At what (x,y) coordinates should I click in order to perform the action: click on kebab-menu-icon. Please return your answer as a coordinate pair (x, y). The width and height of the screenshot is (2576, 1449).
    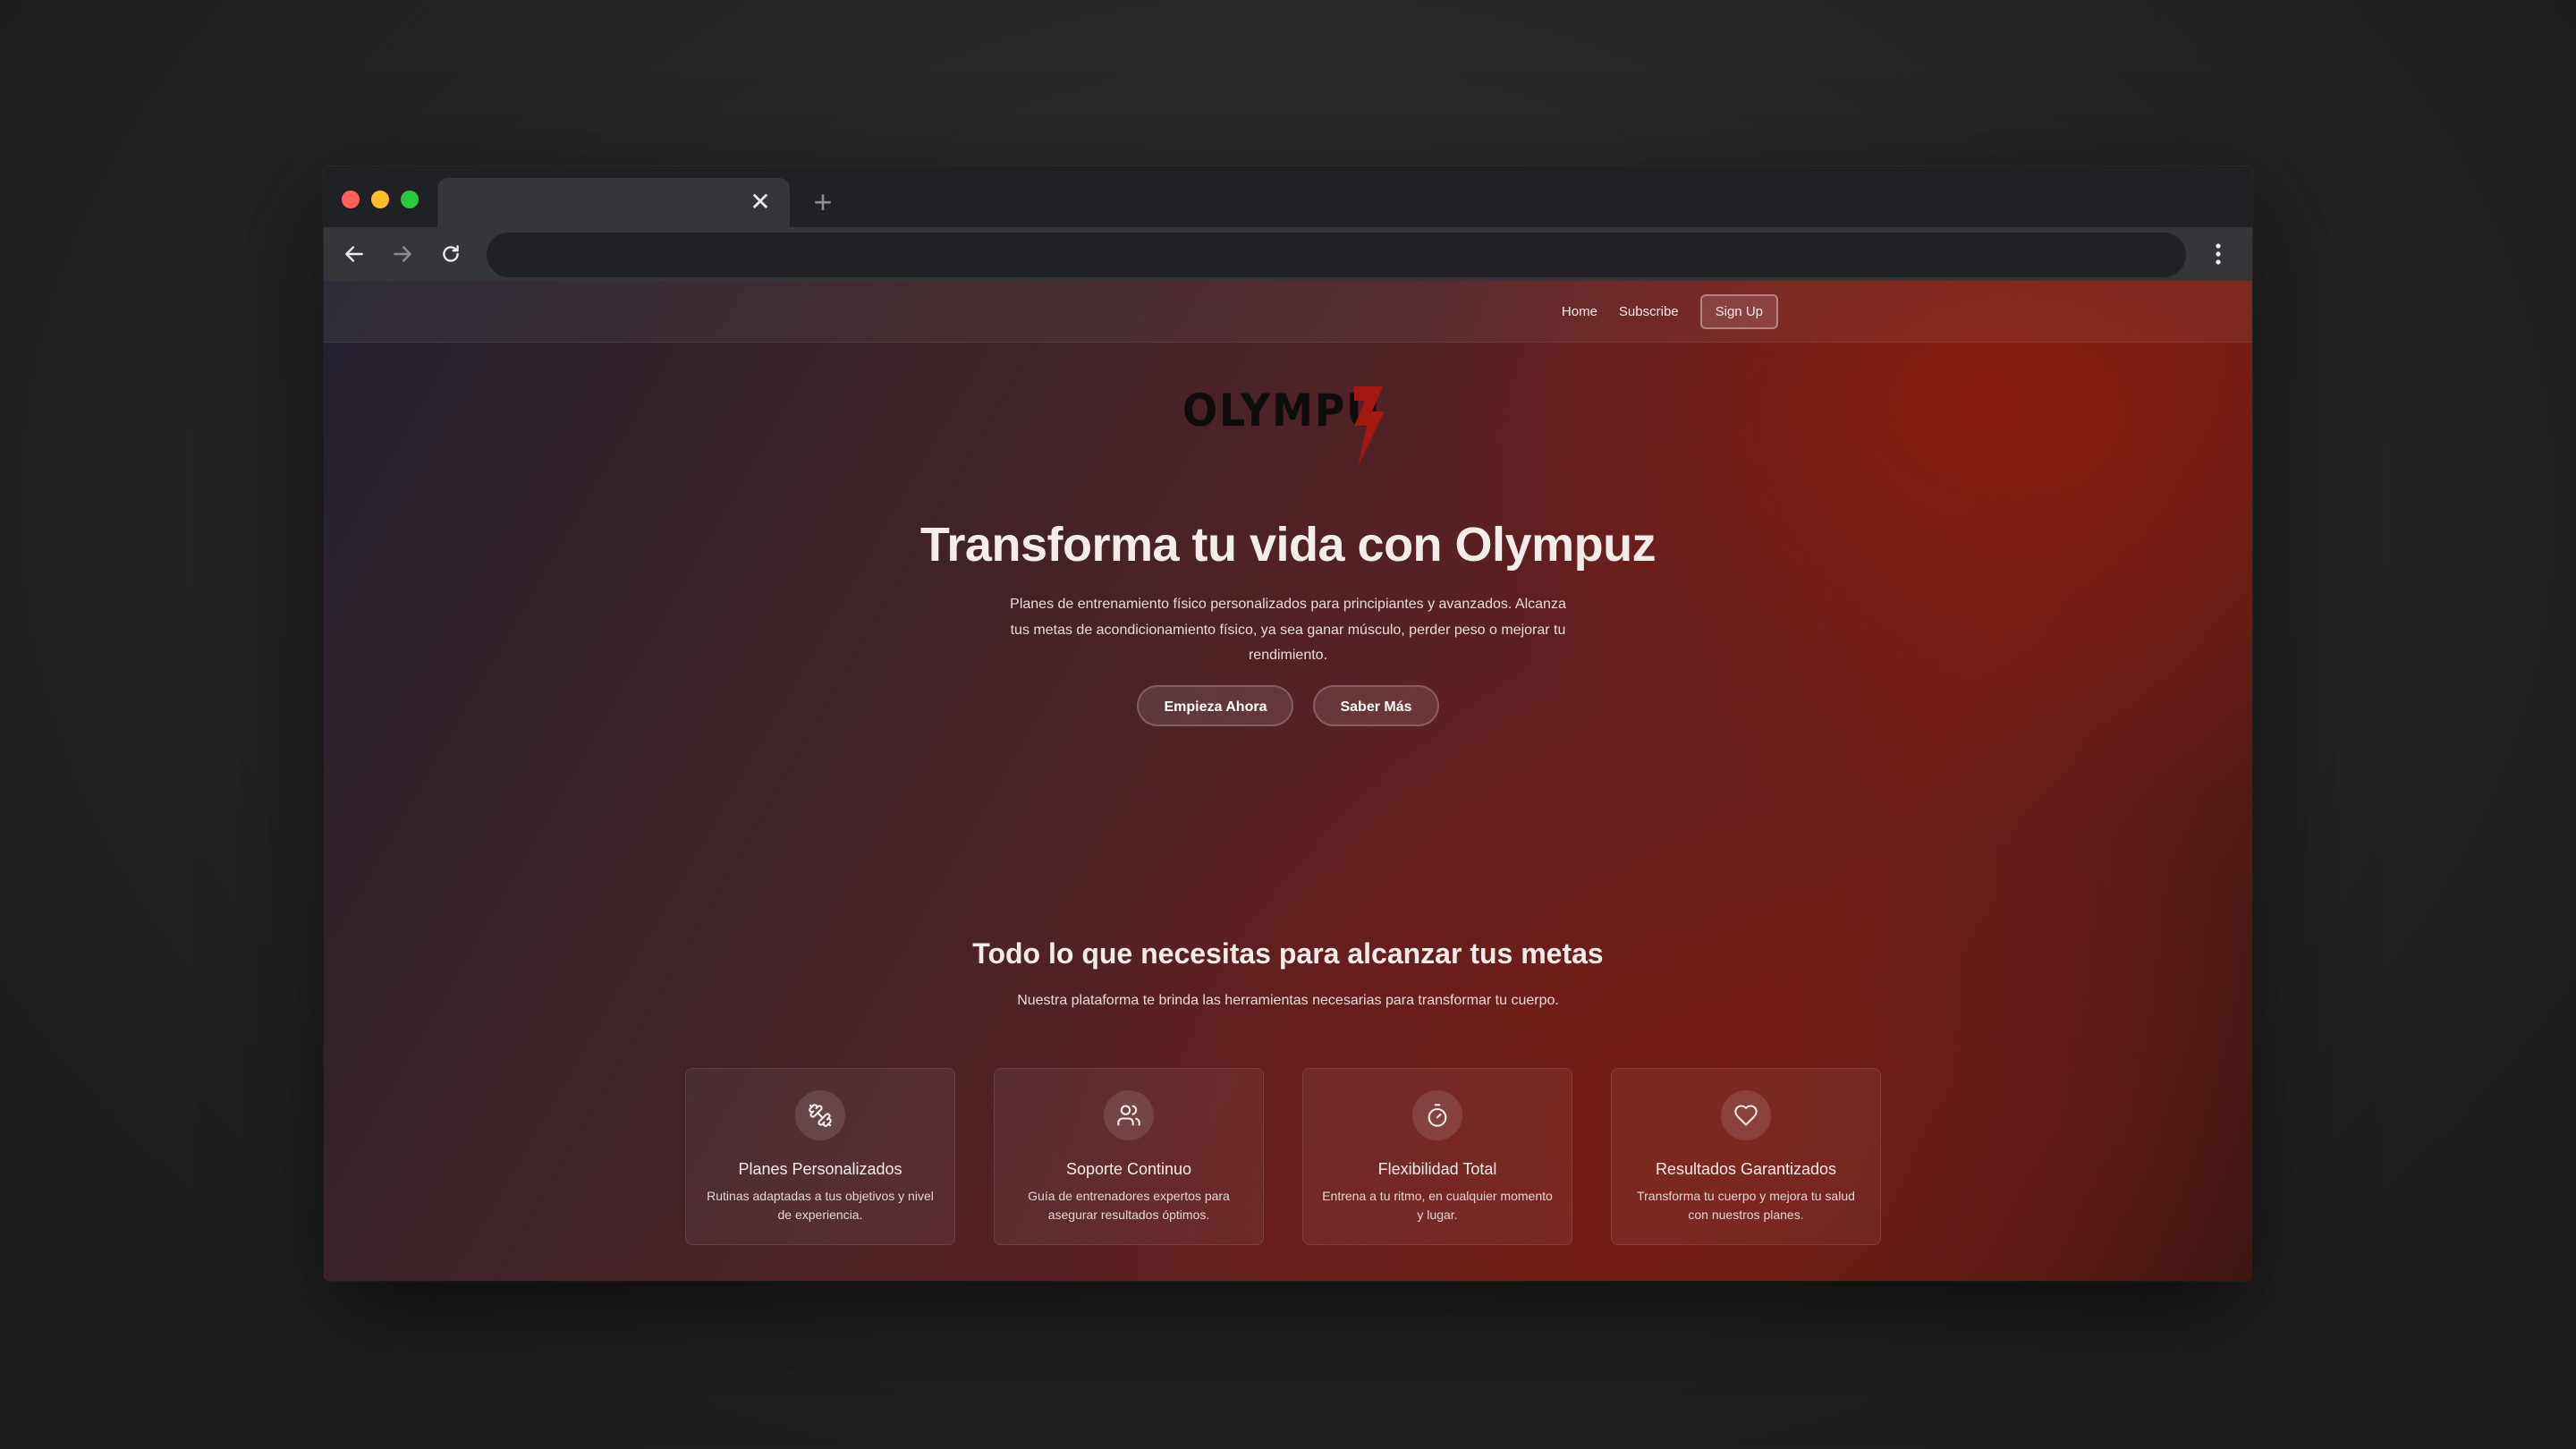
    Looking at the image, I should click on (2218, 254).